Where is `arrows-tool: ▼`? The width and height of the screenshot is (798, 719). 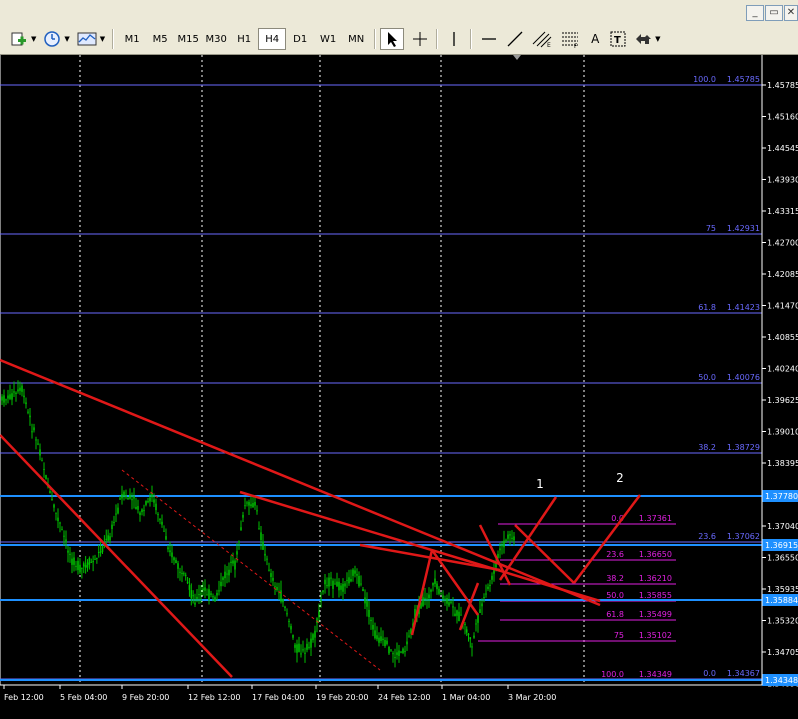
arrows-tool: ▼ is located at coordinates (646, 39).